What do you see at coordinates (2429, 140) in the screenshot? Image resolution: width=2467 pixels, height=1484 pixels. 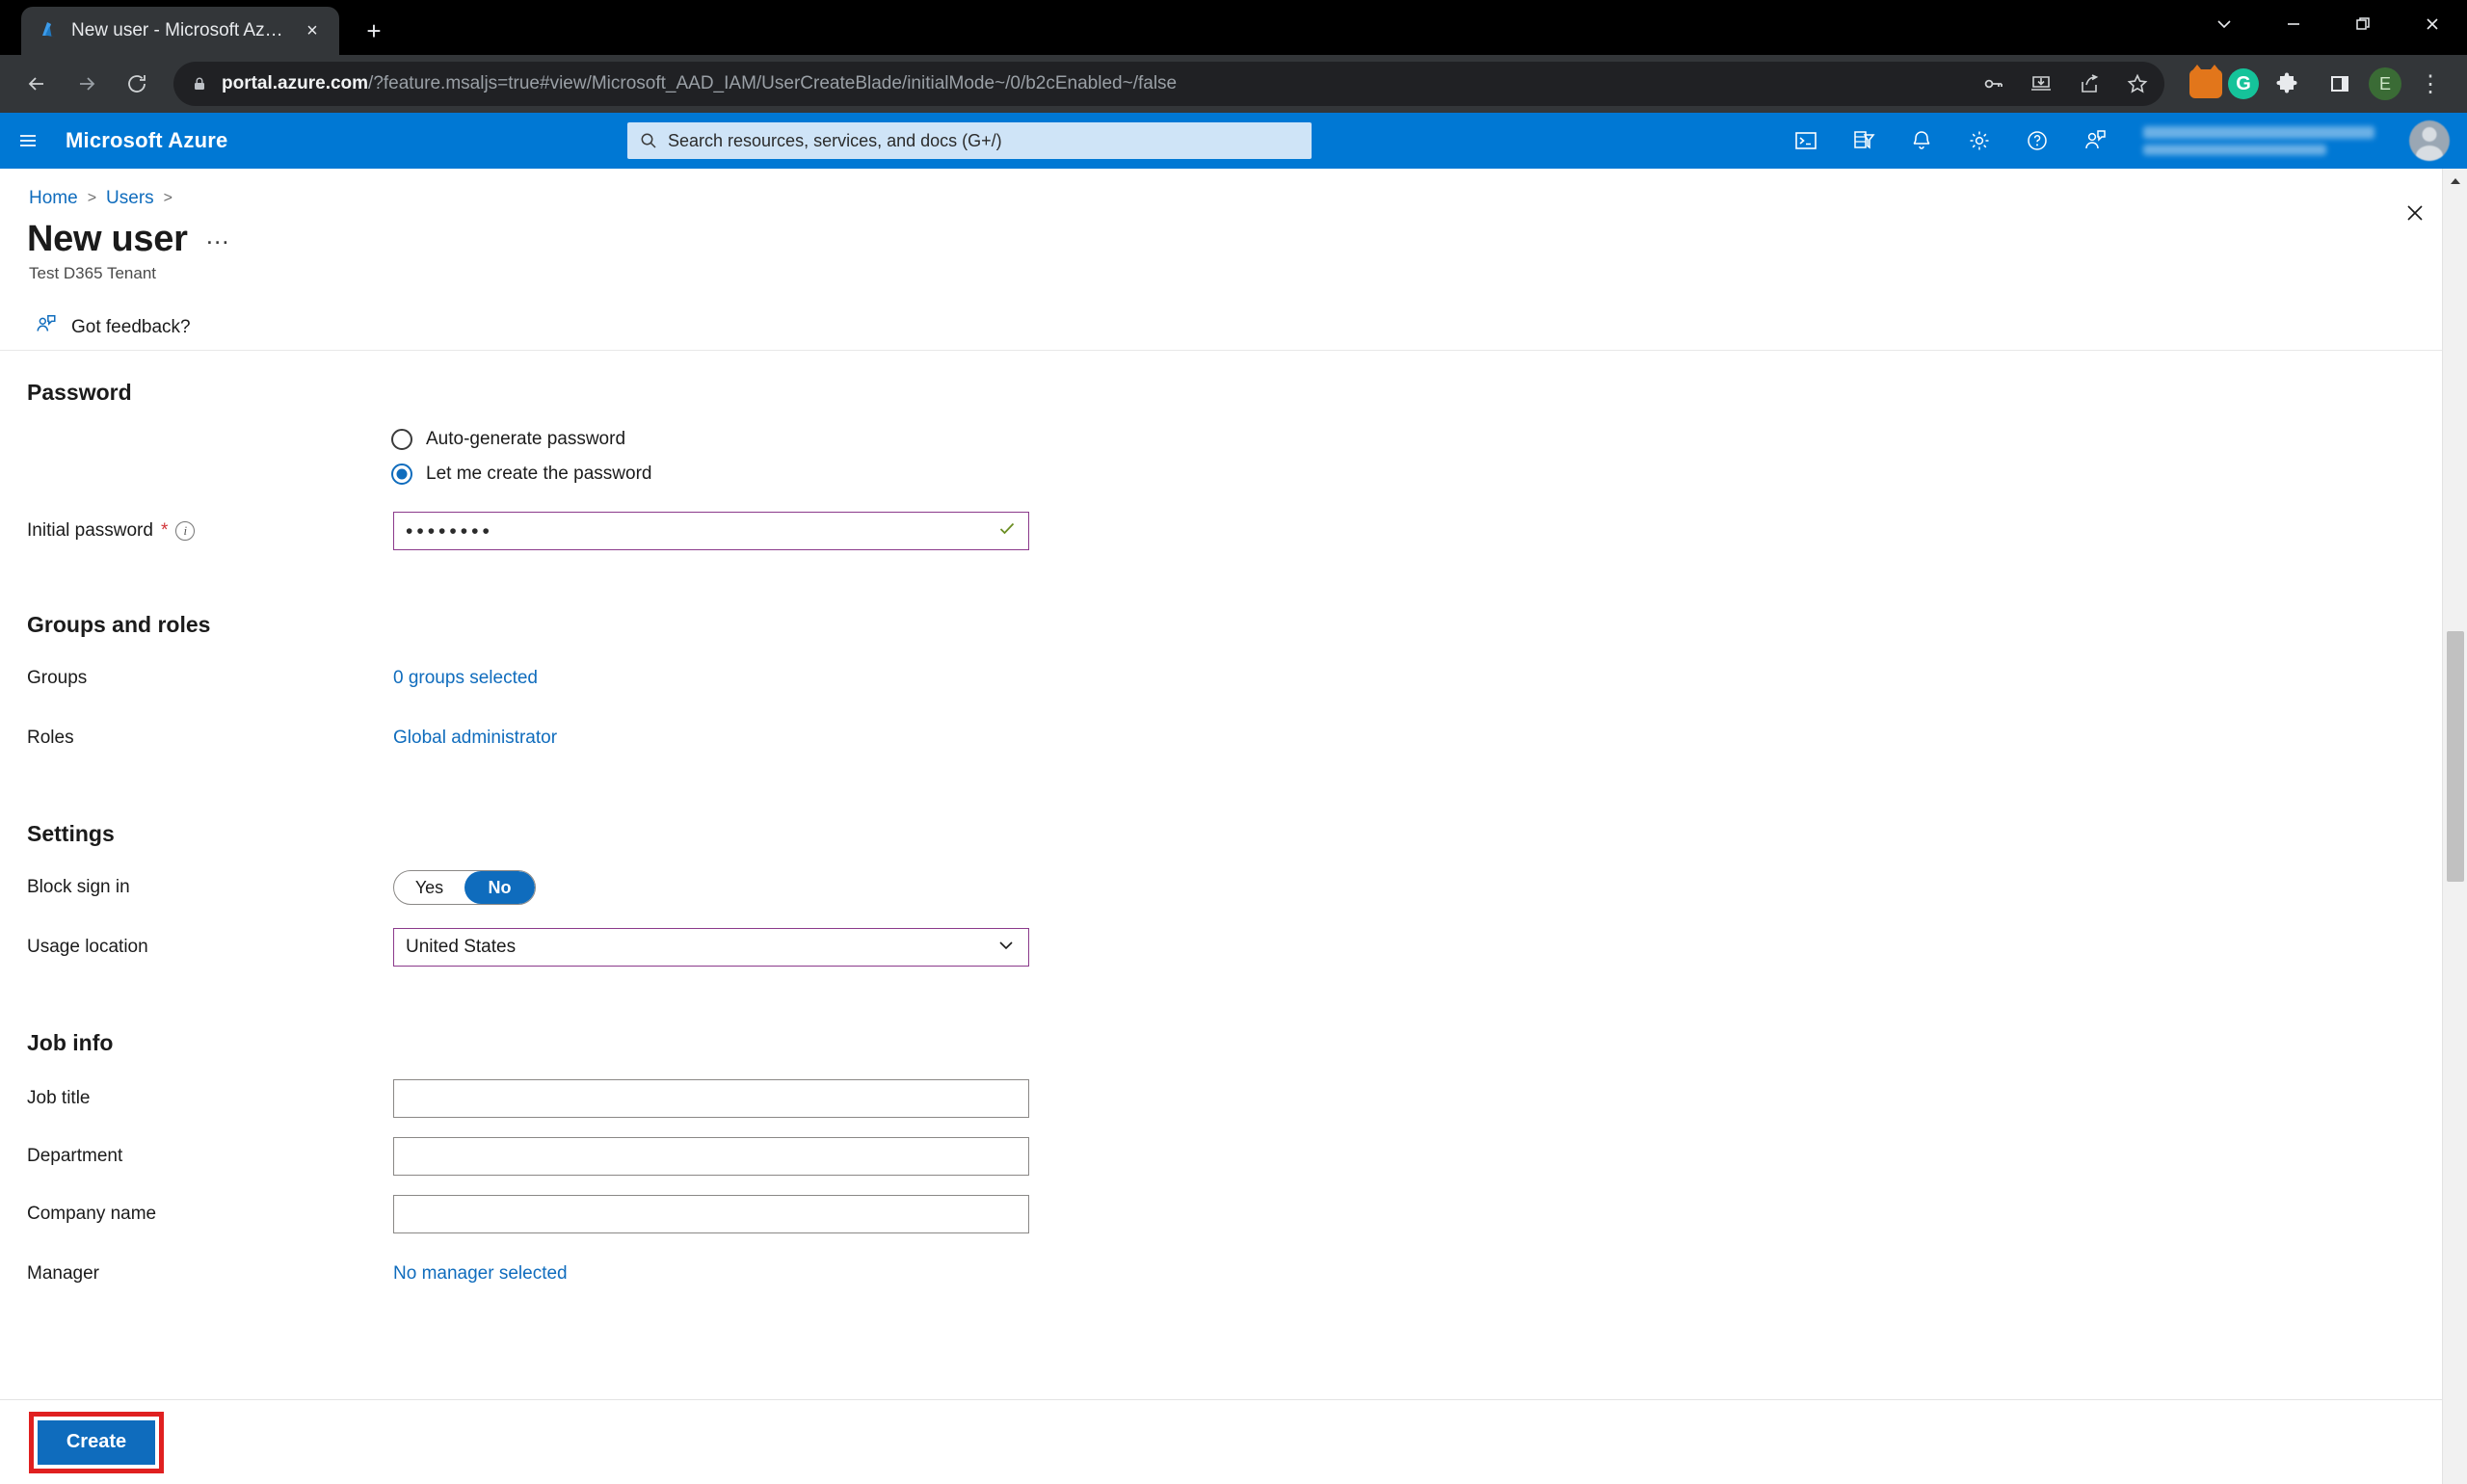 I see `avatar` at bounding box center [2429, 140].